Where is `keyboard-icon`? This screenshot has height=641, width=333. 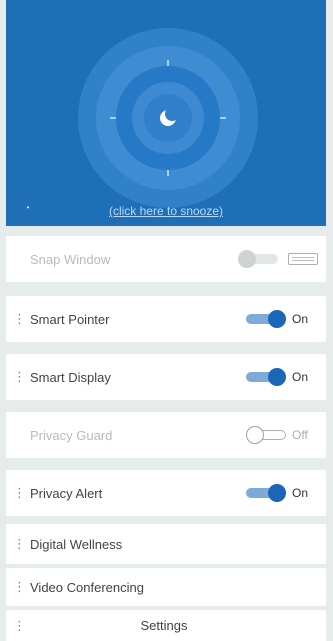 keyboard-icon is located at coordinates (303, 259).